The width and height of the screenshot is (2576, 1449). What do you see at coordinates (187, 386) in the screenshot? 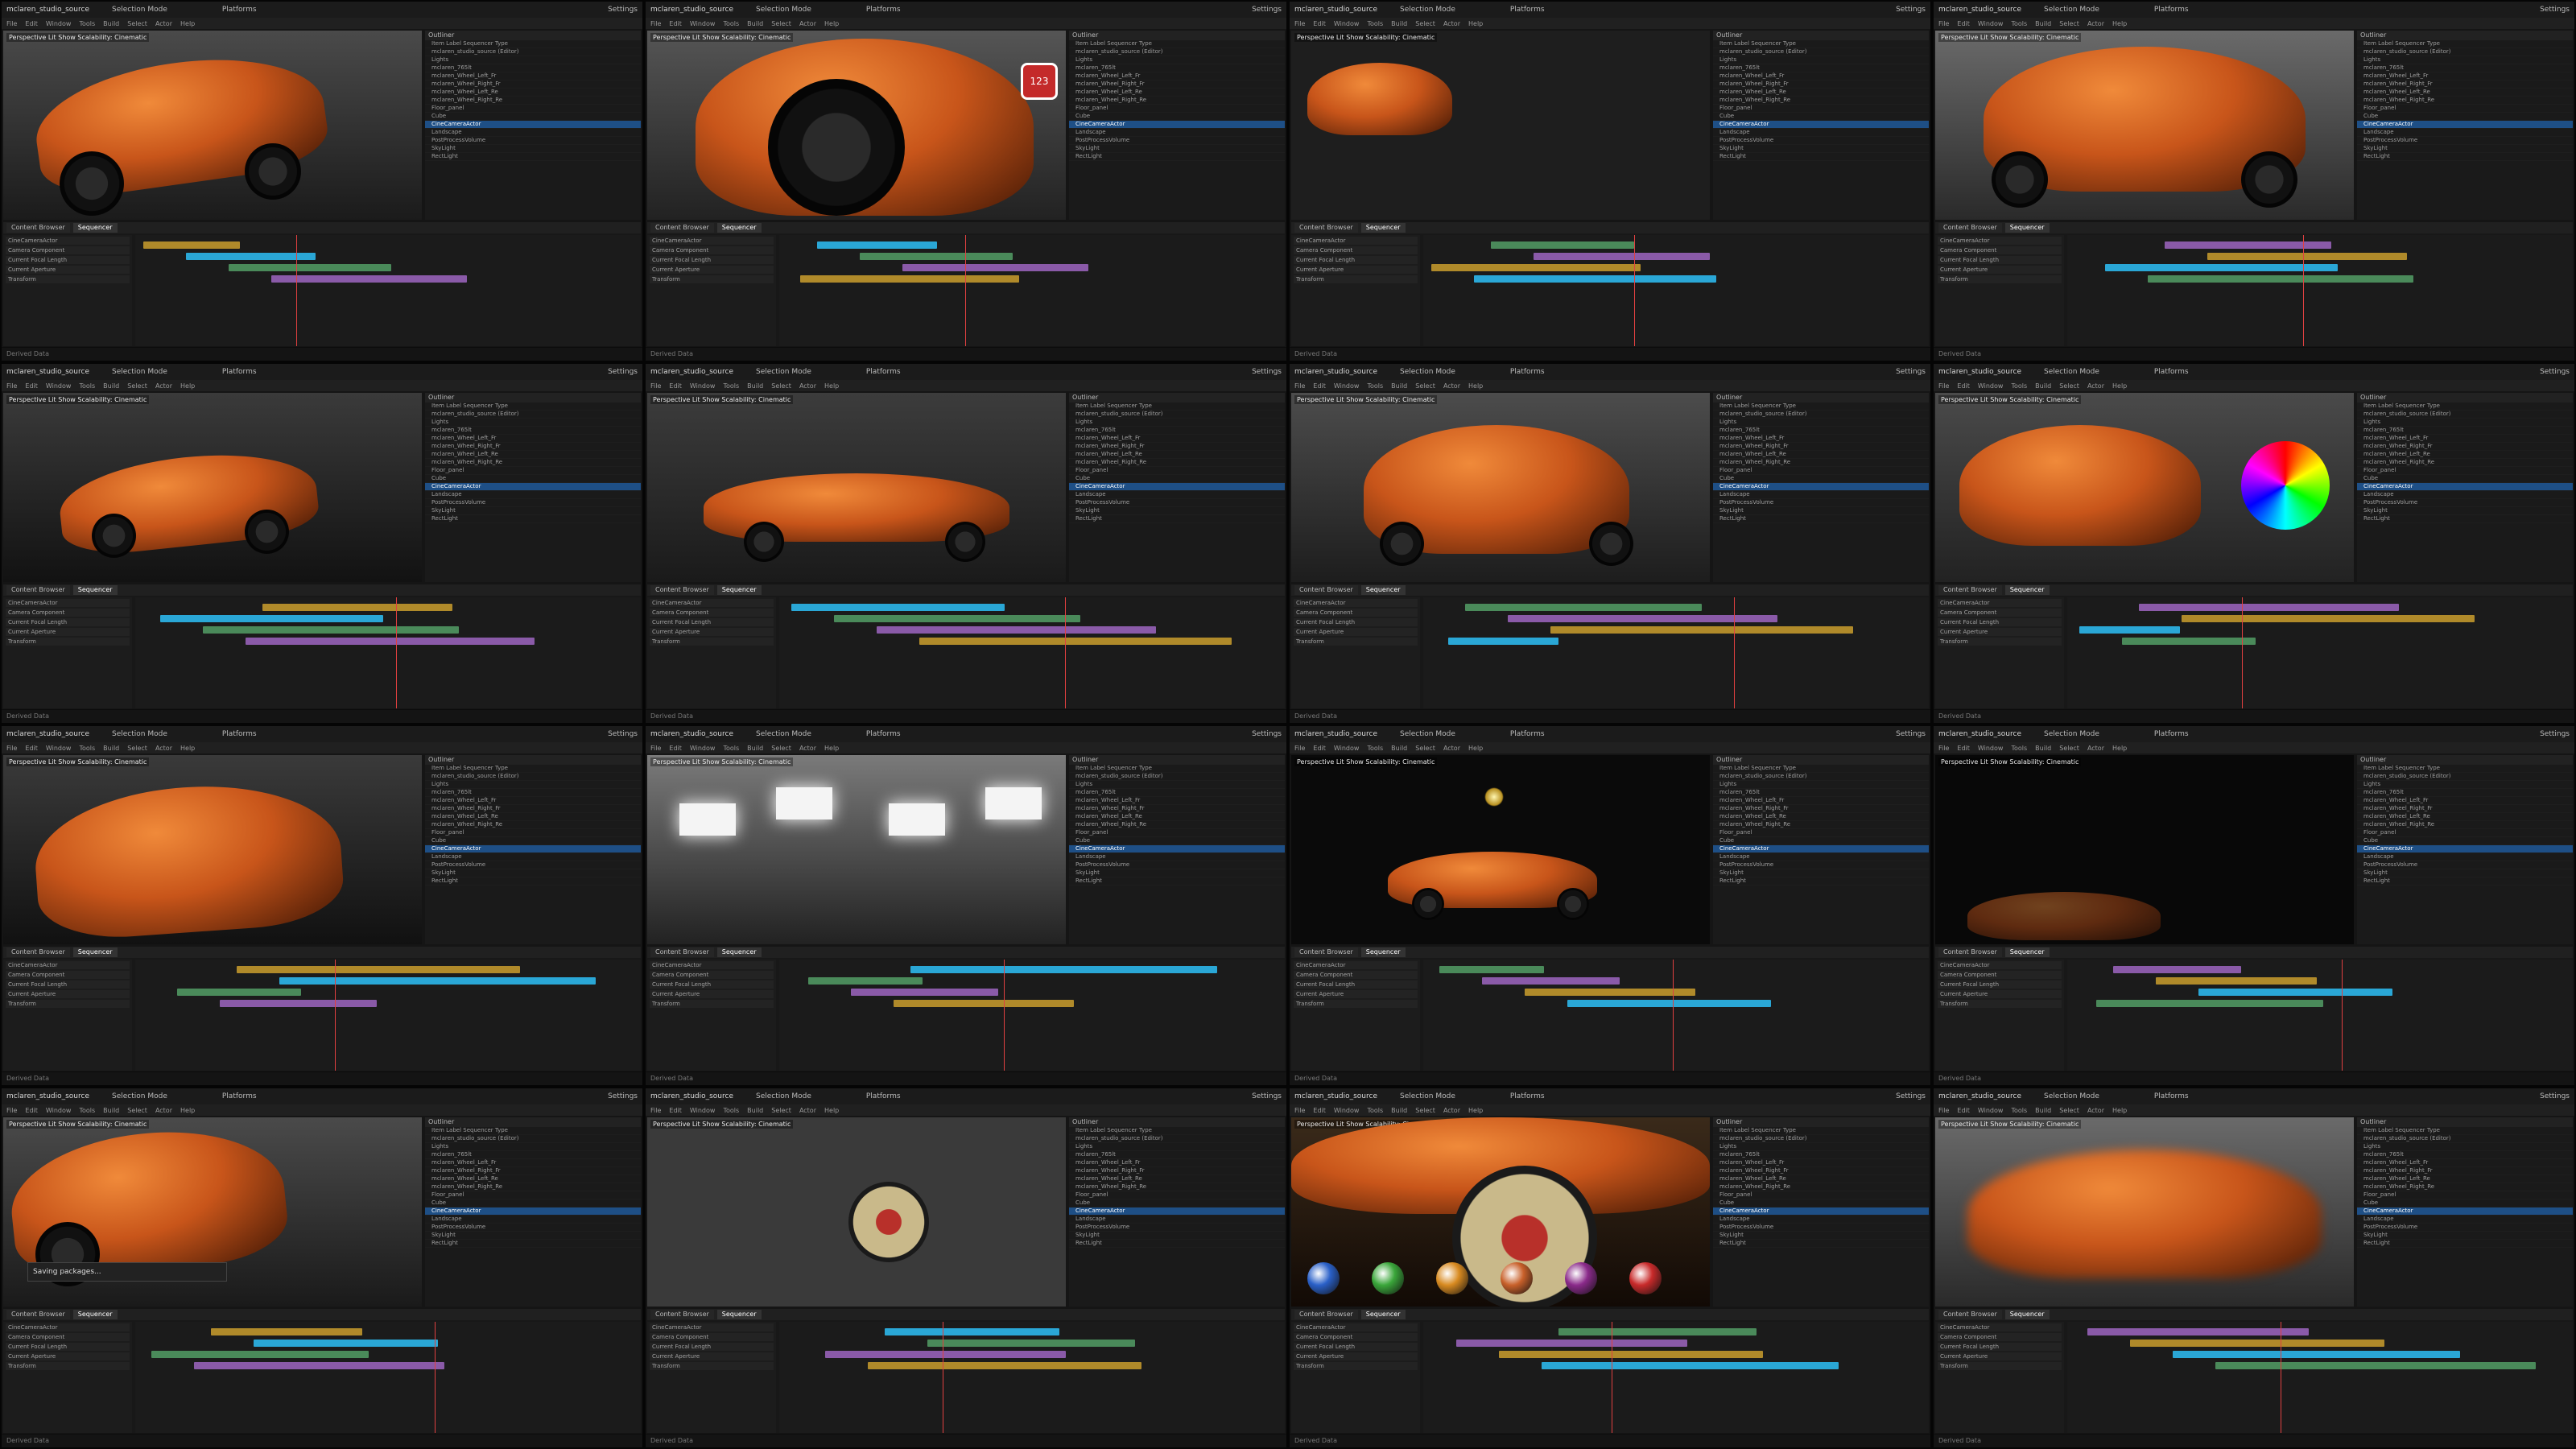
I see `menu-item-help: Help` at bounding box center [187, 386].